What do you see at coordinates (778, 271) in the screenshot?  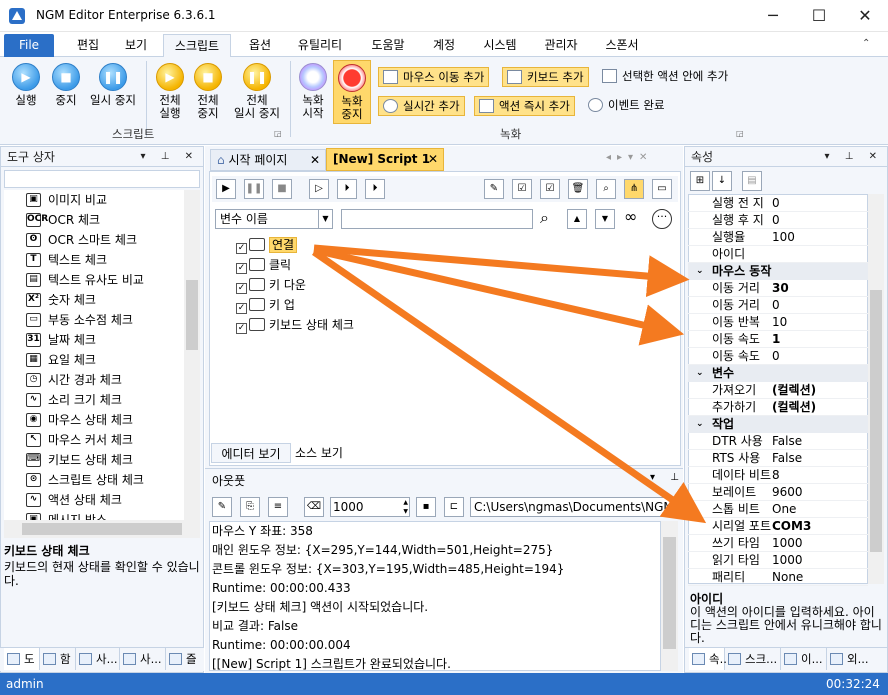 I see `property-category: ⌄ 마우스 동작` at bounding box center [778, 271].